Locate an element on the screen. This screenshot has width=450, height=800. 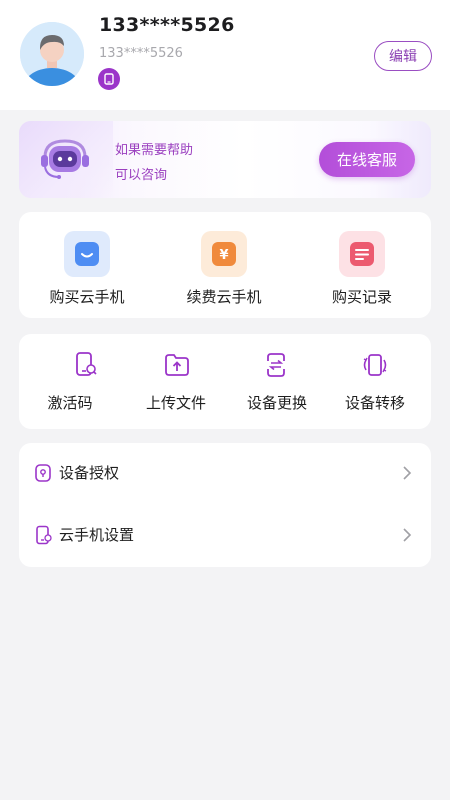
online-service-button: 在线客服 is located at coordinates (367, 159).